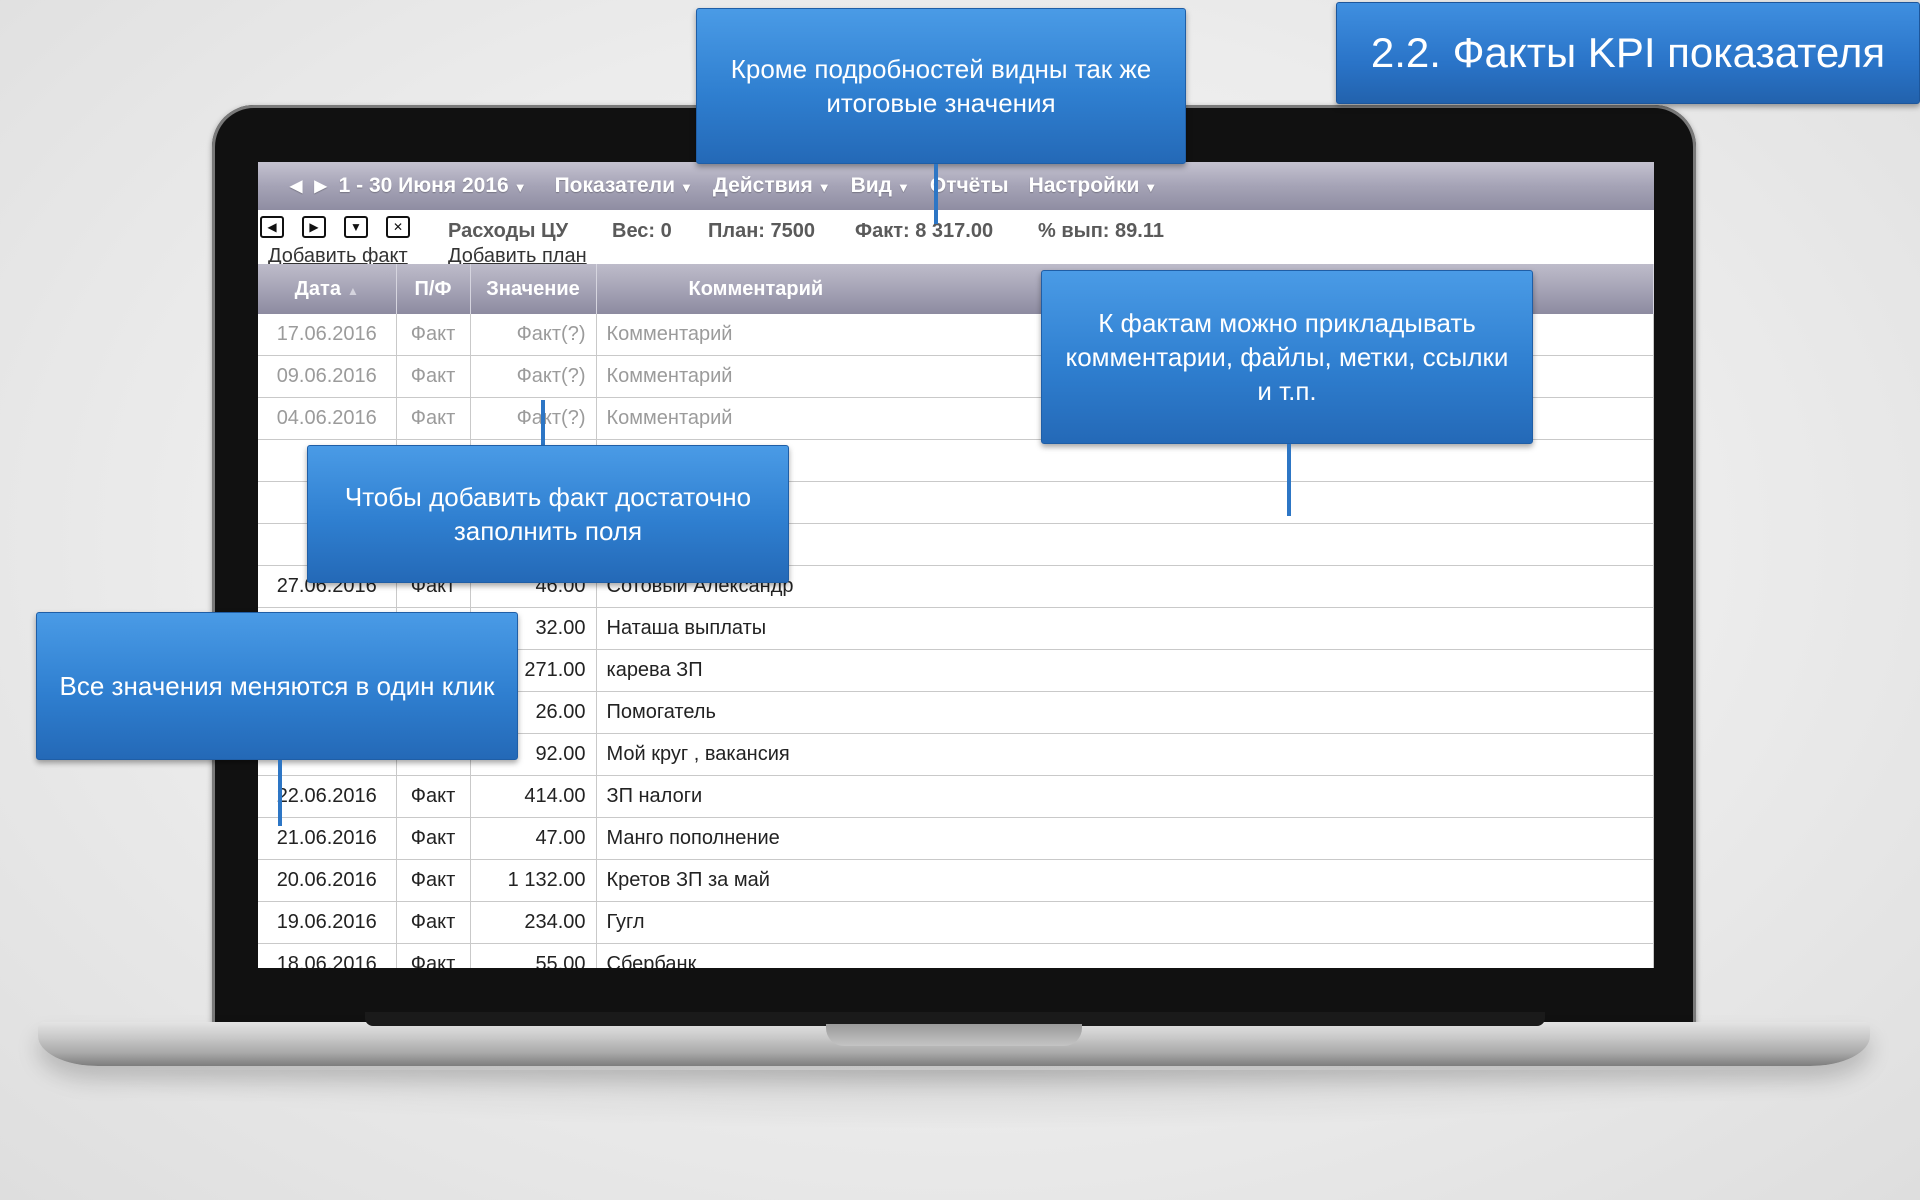  I want to click on menu-indicators-label: Показатели, so click(614, 185).